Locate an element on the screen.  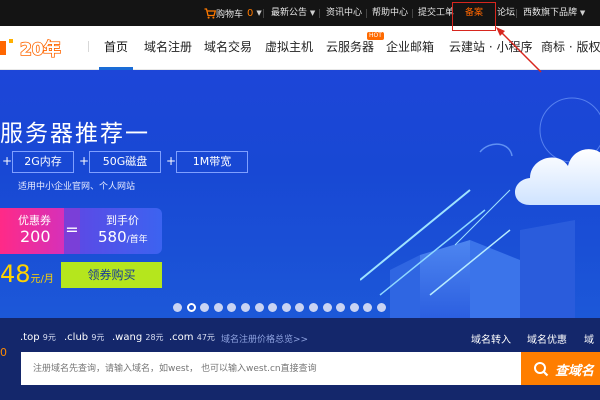
carousel-dots is located at coordinates (282, 308).